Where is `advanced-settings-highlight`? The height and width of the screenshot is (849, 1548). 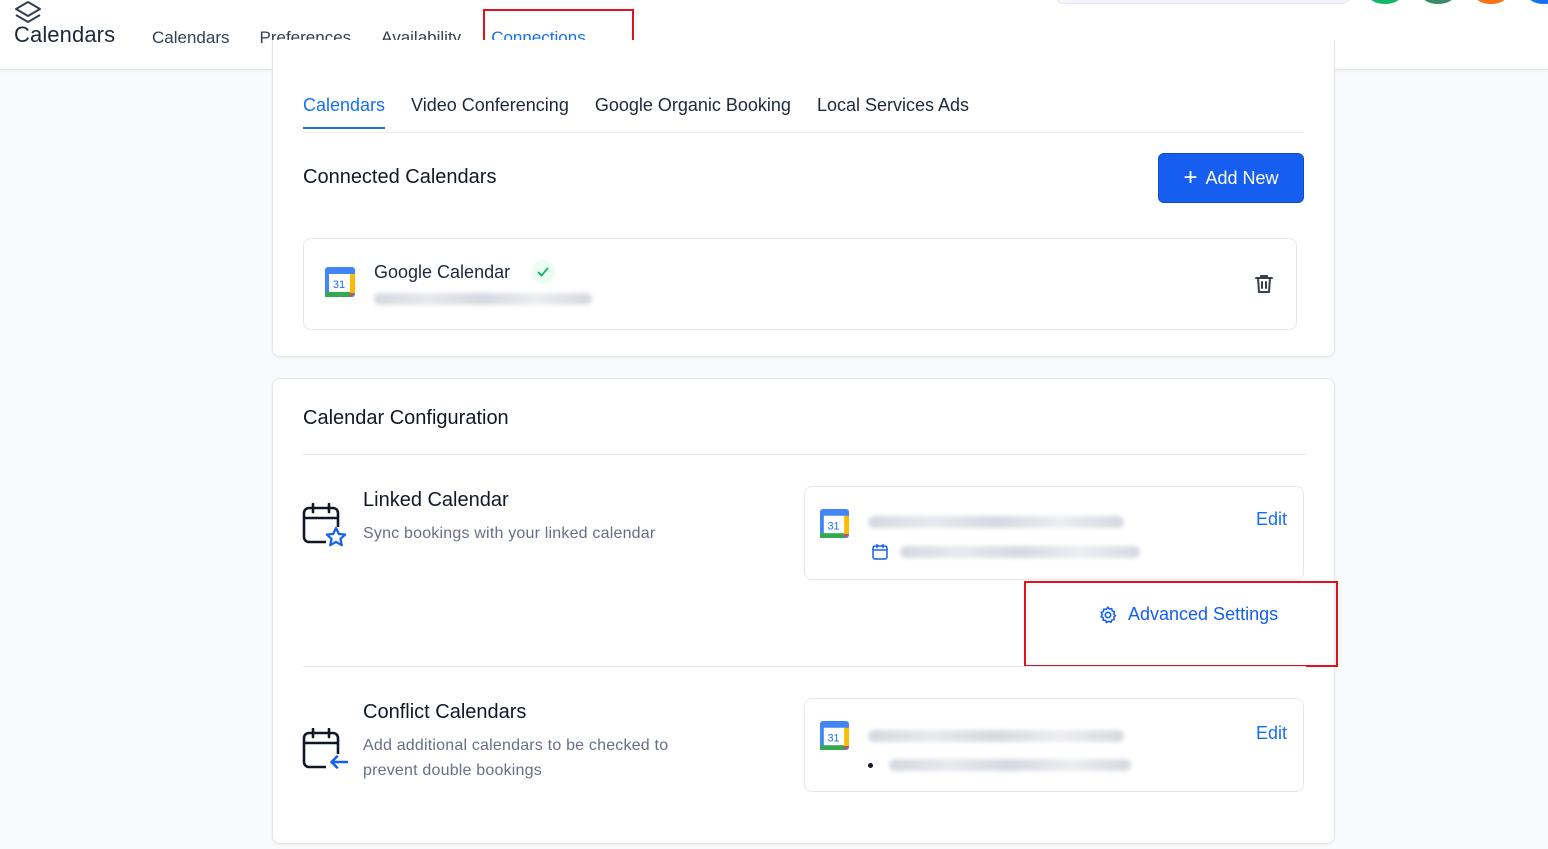
advanced-settings-highlight is located at coordinates (1181, 624).